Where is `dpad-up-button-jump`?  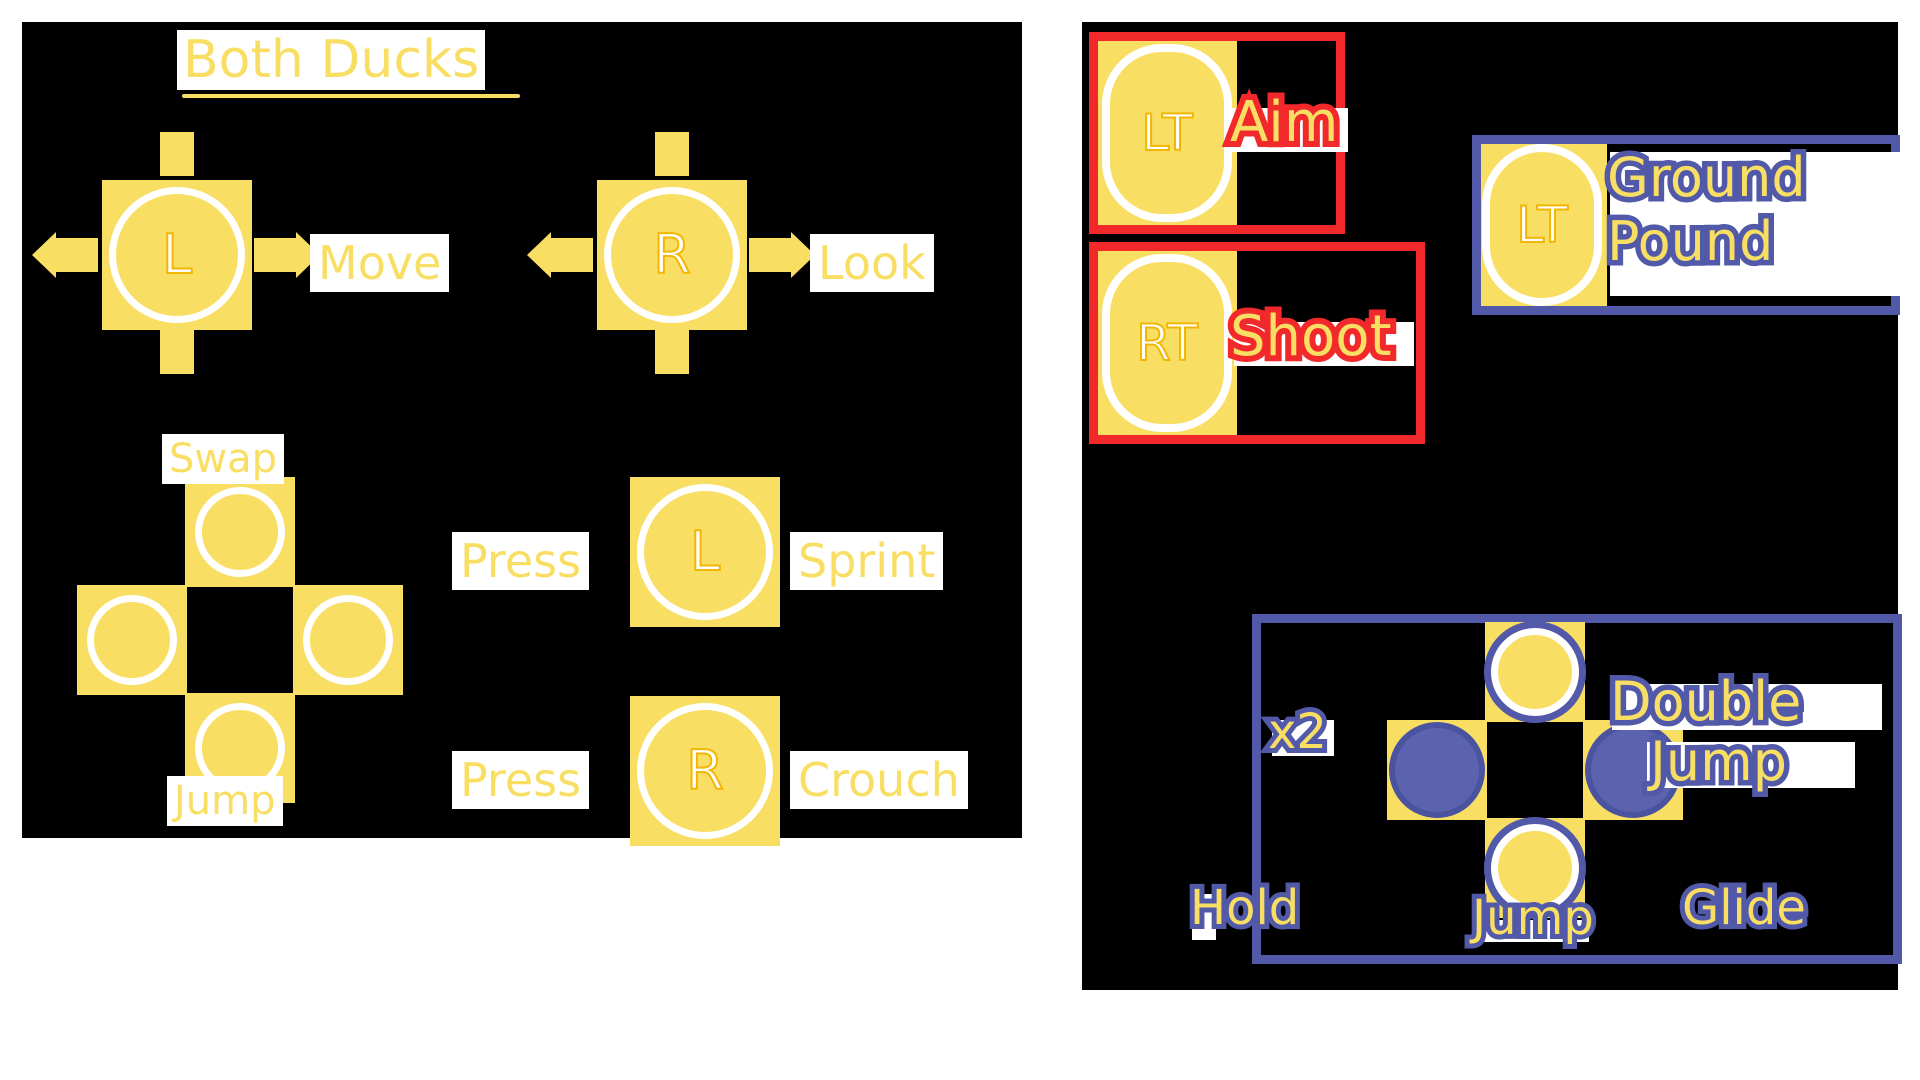 dpad-up-button-jump is located at coordinates (1535, 672).